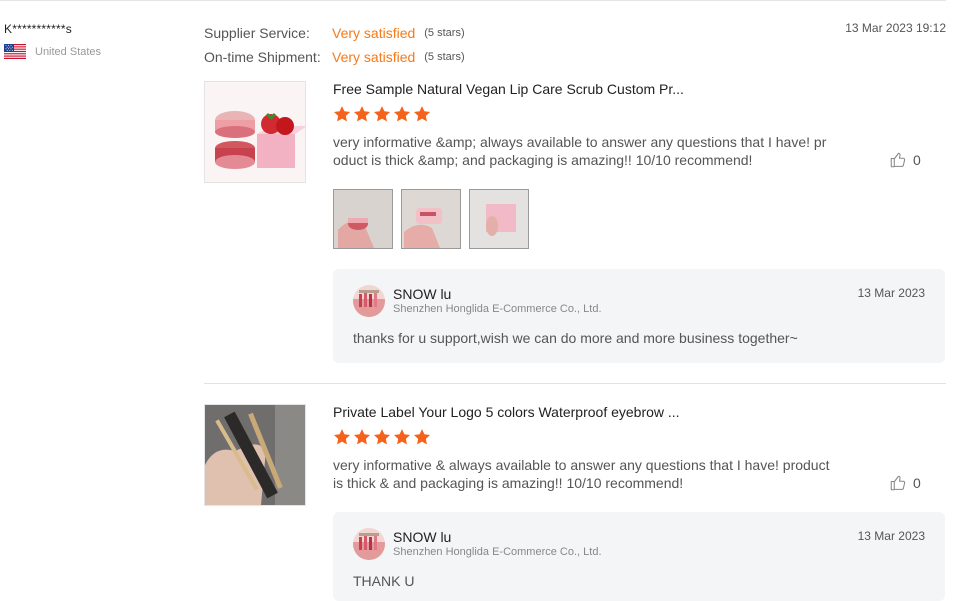 The image size is (961, 601). What do you see at coordinates (68, 51) in the screenshot?
I see `country-name: United States` at bounding box center [68, 51].